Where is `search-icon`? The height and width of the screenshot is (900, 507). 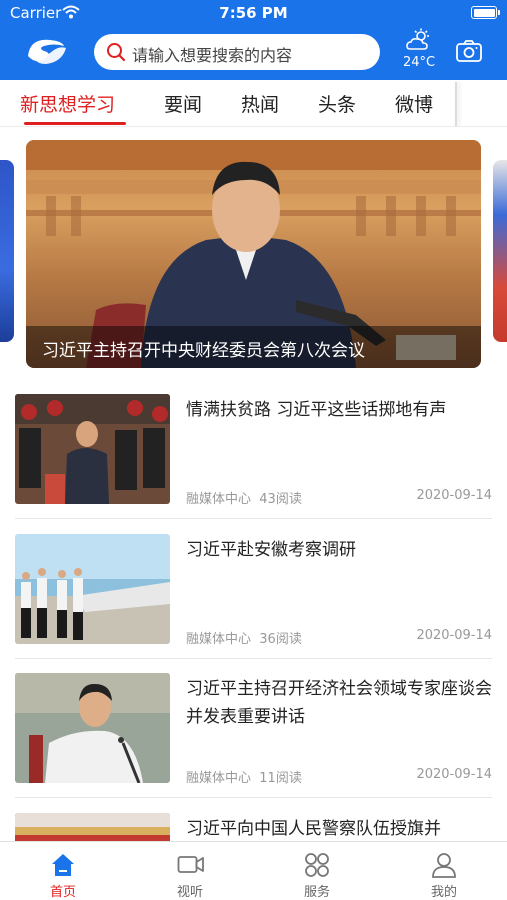 search-icon is located at coordinates (116, 54).